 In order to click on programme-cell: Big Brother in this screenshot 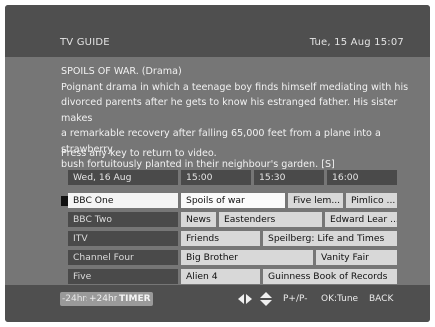, I will do `click(247, 257)`.